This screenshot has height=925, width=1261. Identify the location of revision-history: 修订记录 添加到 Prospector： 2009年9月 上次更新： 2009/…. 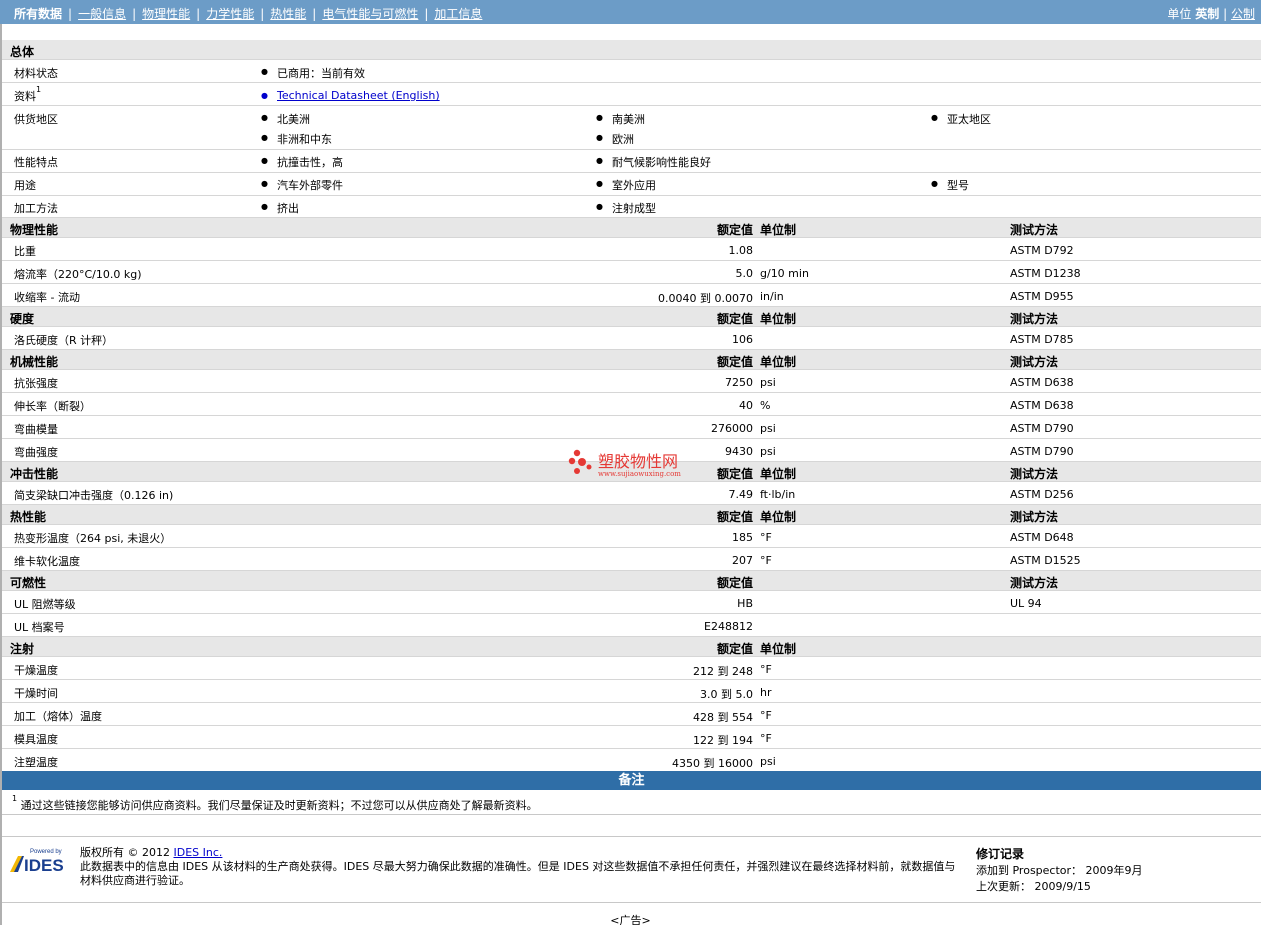
(1059, 870).